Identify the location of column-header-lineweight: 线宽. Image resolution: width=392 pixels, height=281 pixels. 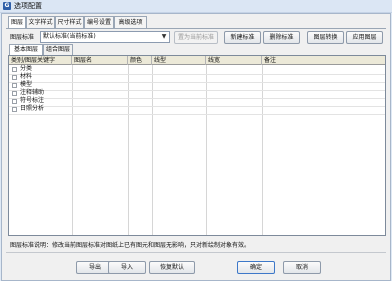
(234, 60).